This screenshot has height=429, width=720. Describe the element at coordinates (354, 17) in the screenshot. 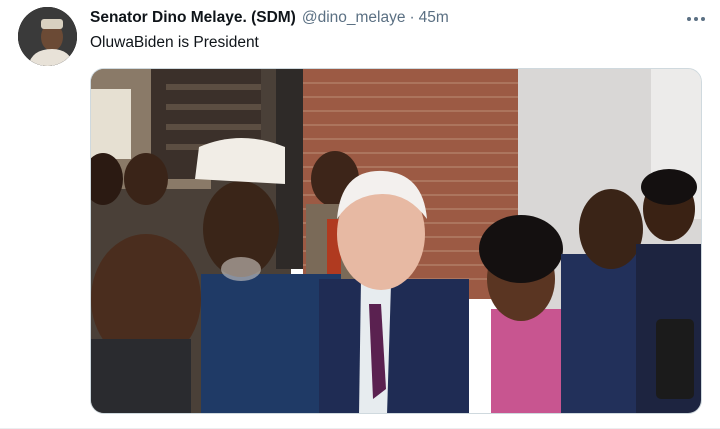

I see `author-handle: @dino_melaye` at that location.